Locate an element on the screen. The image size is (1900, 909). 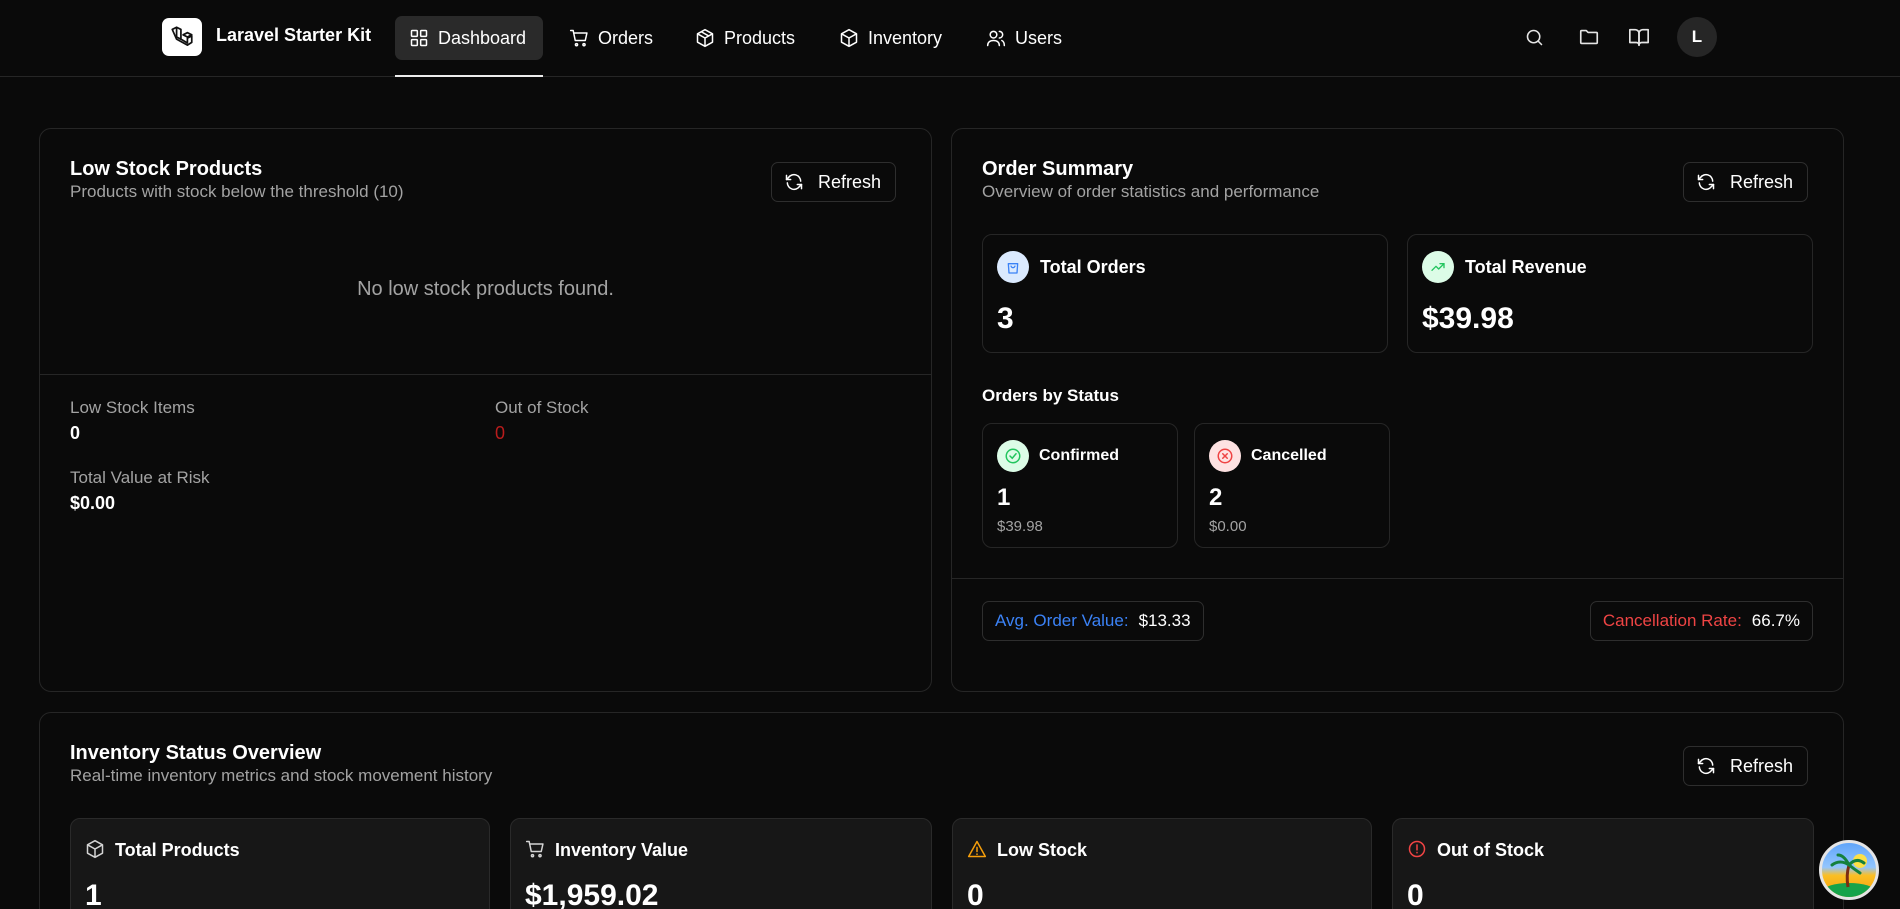
folder-icon is located at coordinates (1589, 37).